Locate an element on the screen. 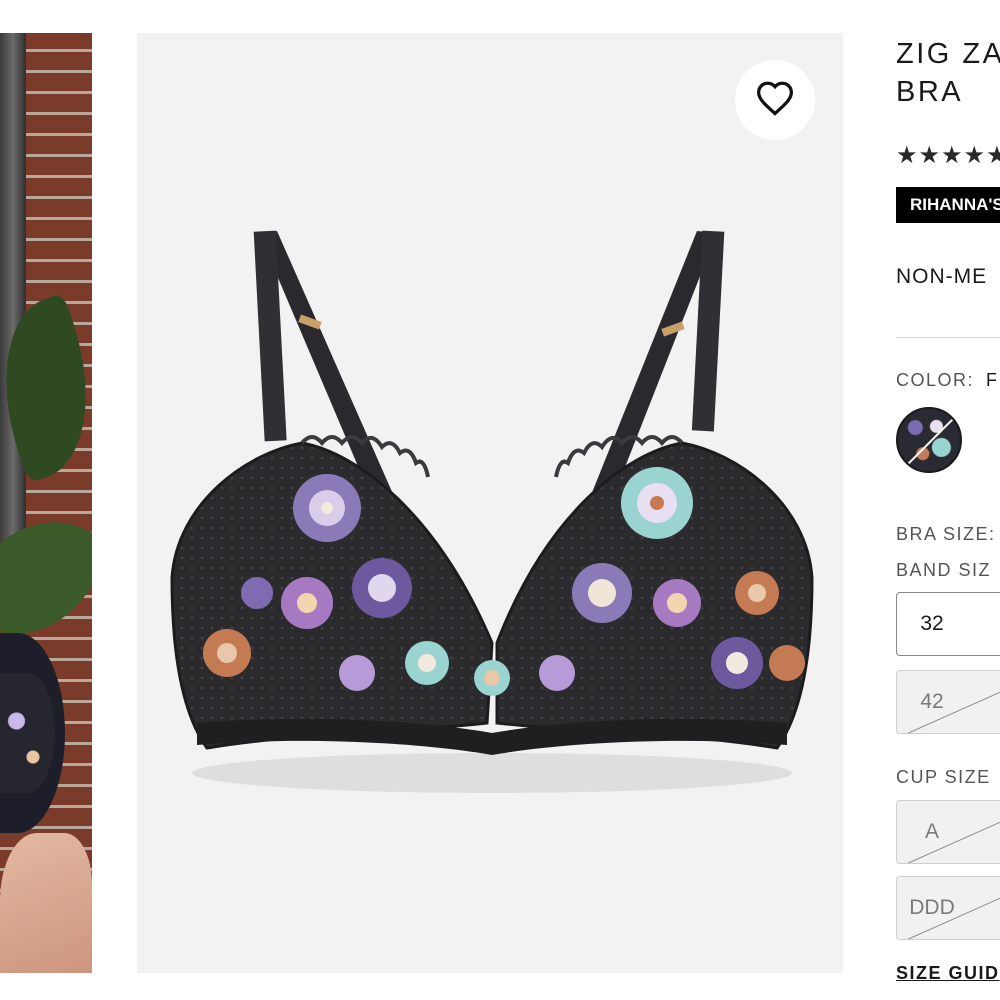 The image size is (1000, 1000). band-size-label: BAND SIZ is located at coordinates (944, 570).